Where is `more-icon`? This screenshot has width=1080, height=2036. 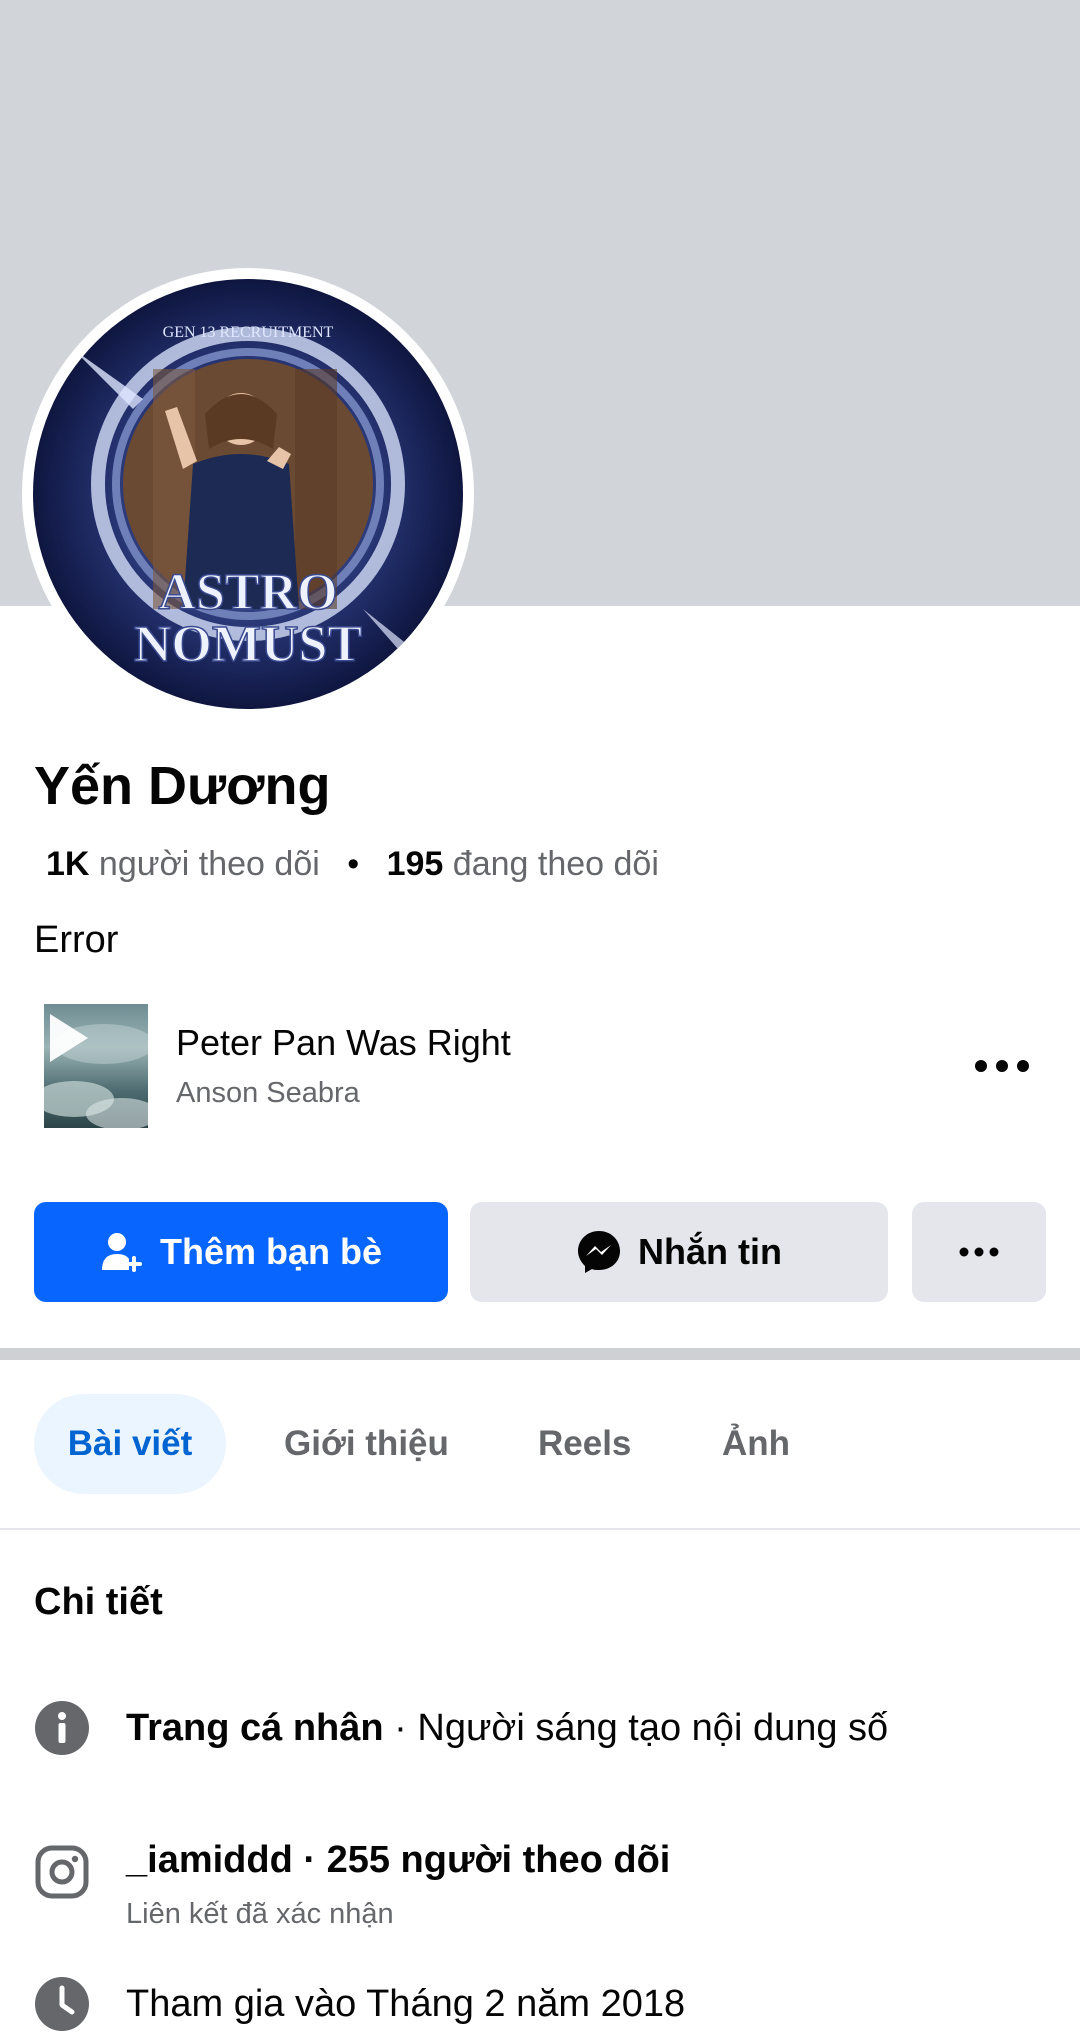
more-icon is located at coordinates (979, 1252).